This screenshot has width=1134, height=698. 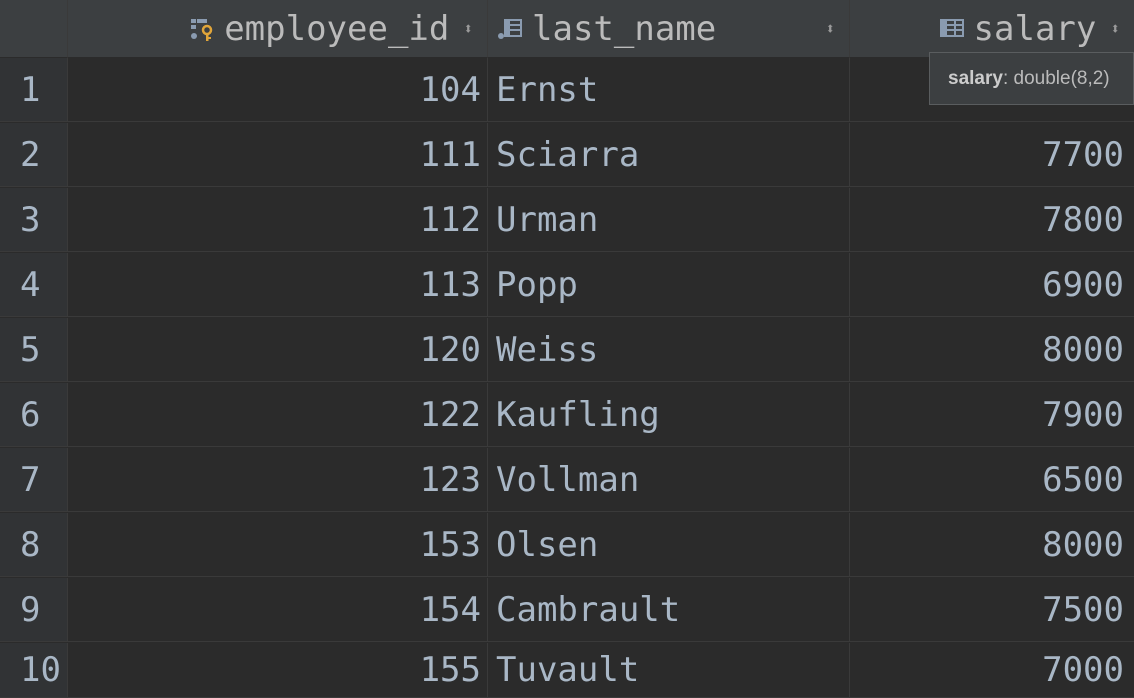 I want to click on row-number: 9, so click(x=34, y=610).